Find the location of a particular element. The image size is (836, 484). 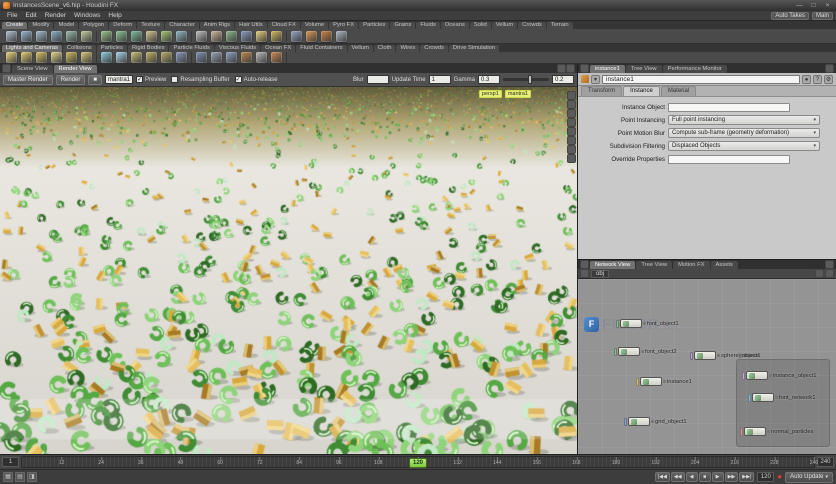

pane-tab-network-view: Network View is located at coordinates (613, 264).